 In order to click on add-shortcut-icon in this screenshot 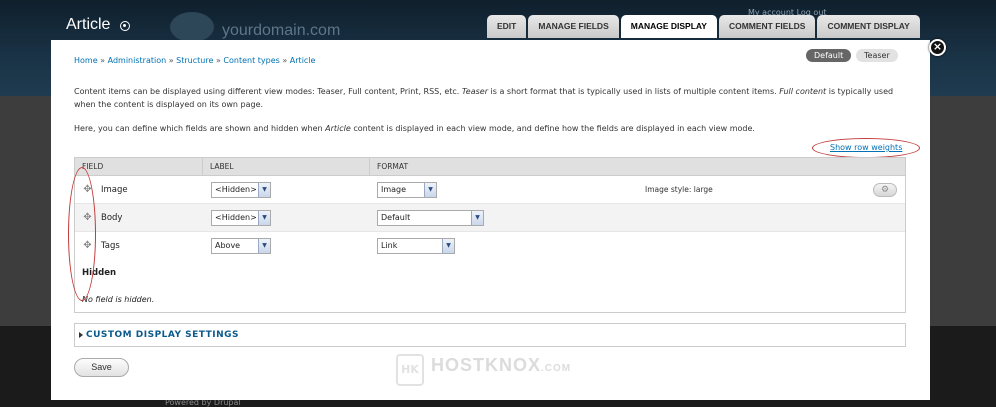, I will do `click(125, 26)`.